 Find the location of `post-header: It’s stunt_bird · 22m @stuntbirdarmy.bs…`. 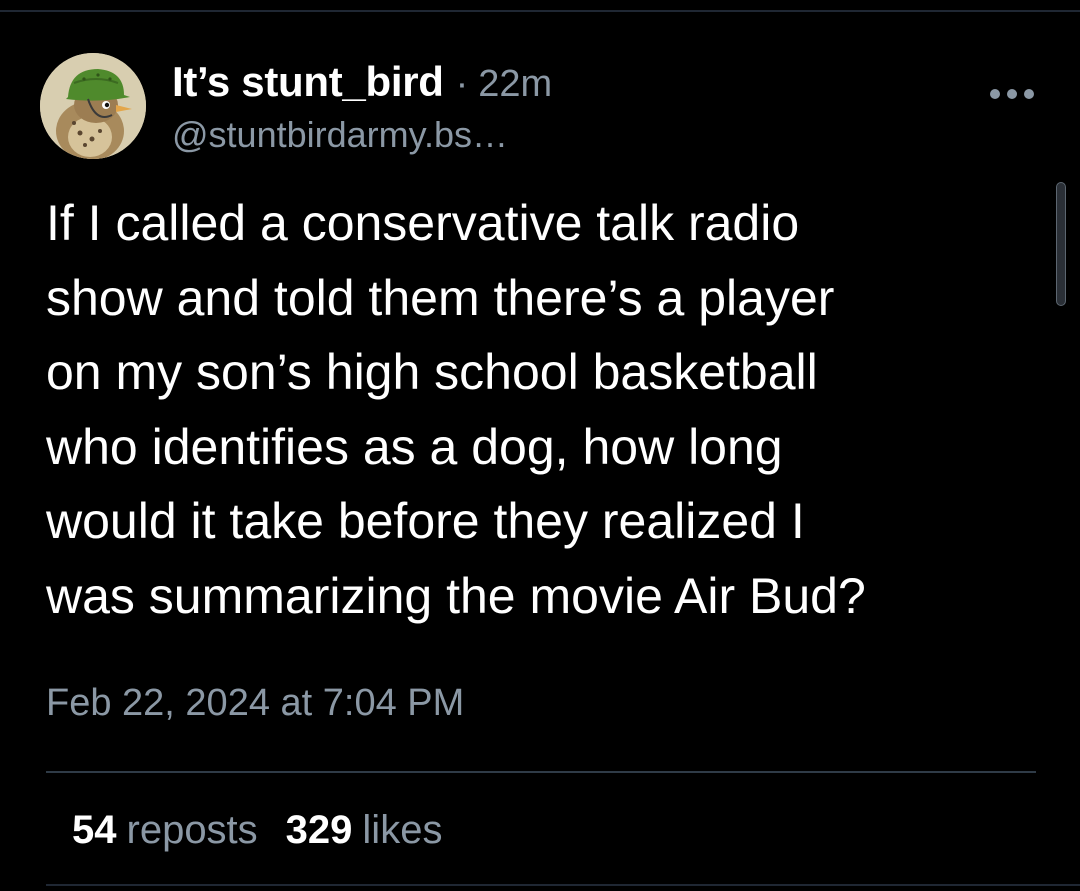

post-header: It’s stunt_bird · 22m @stuntbirdarmy.bs… is located at coordinates (566, 107).